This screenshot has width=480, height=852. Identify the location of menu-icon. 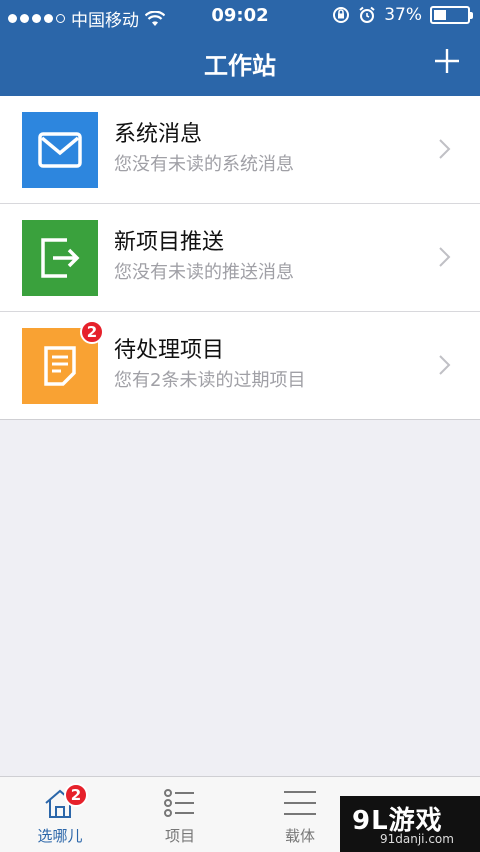
(300, 803).